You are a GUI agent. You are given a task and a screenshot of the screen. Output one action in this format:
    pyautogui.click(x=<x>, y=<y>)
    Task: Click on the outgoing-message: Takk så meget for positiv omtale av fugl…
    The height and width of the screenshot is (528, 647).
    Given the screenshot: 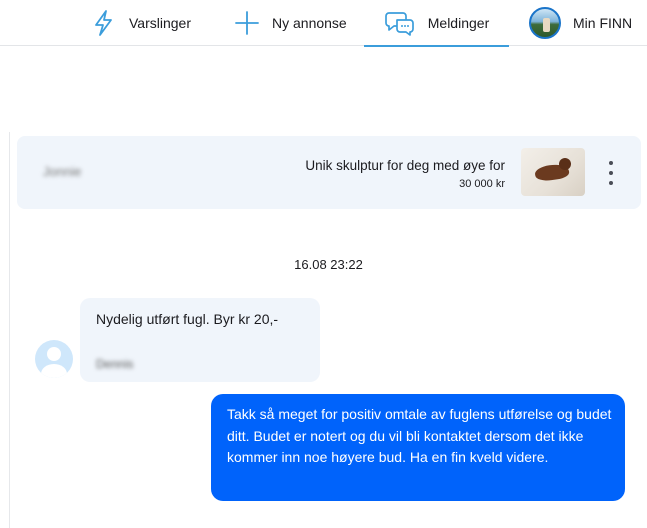 What is the action you would take?
    pyautogui.click(x=418, y=447)
    